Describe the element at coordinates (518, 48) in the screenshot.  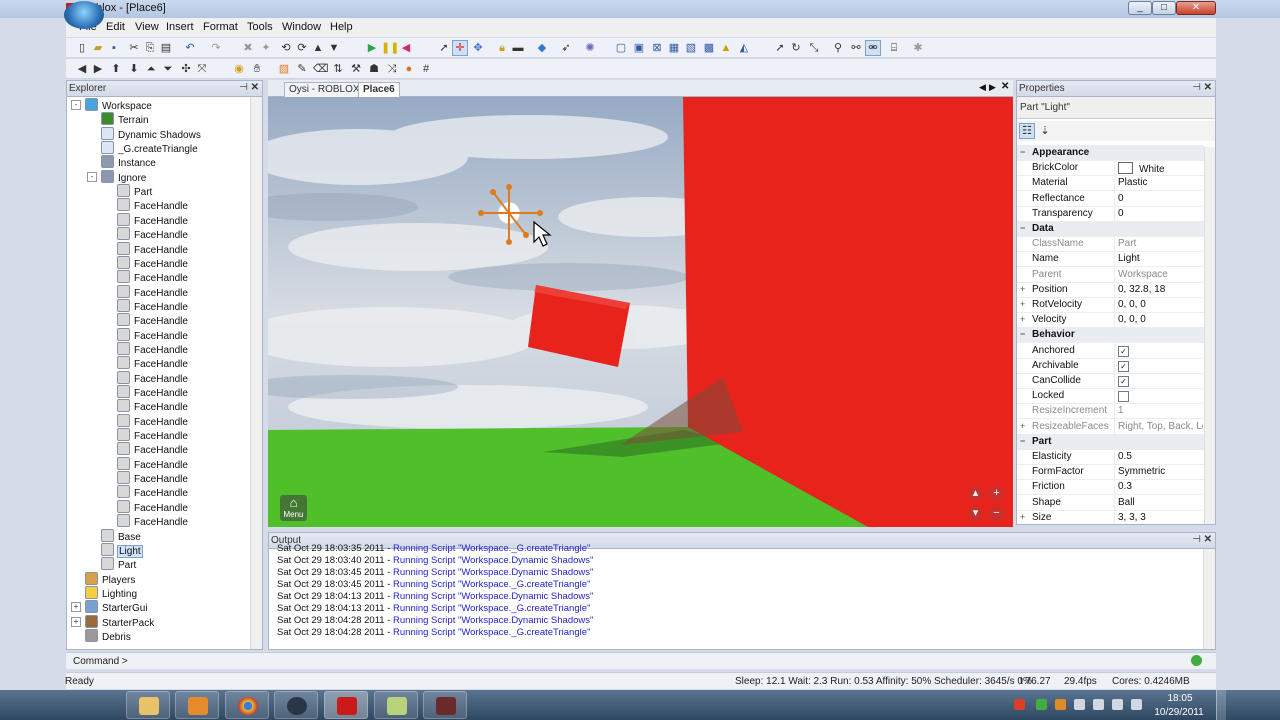
I see `anchor-icon: ▬` at that location.